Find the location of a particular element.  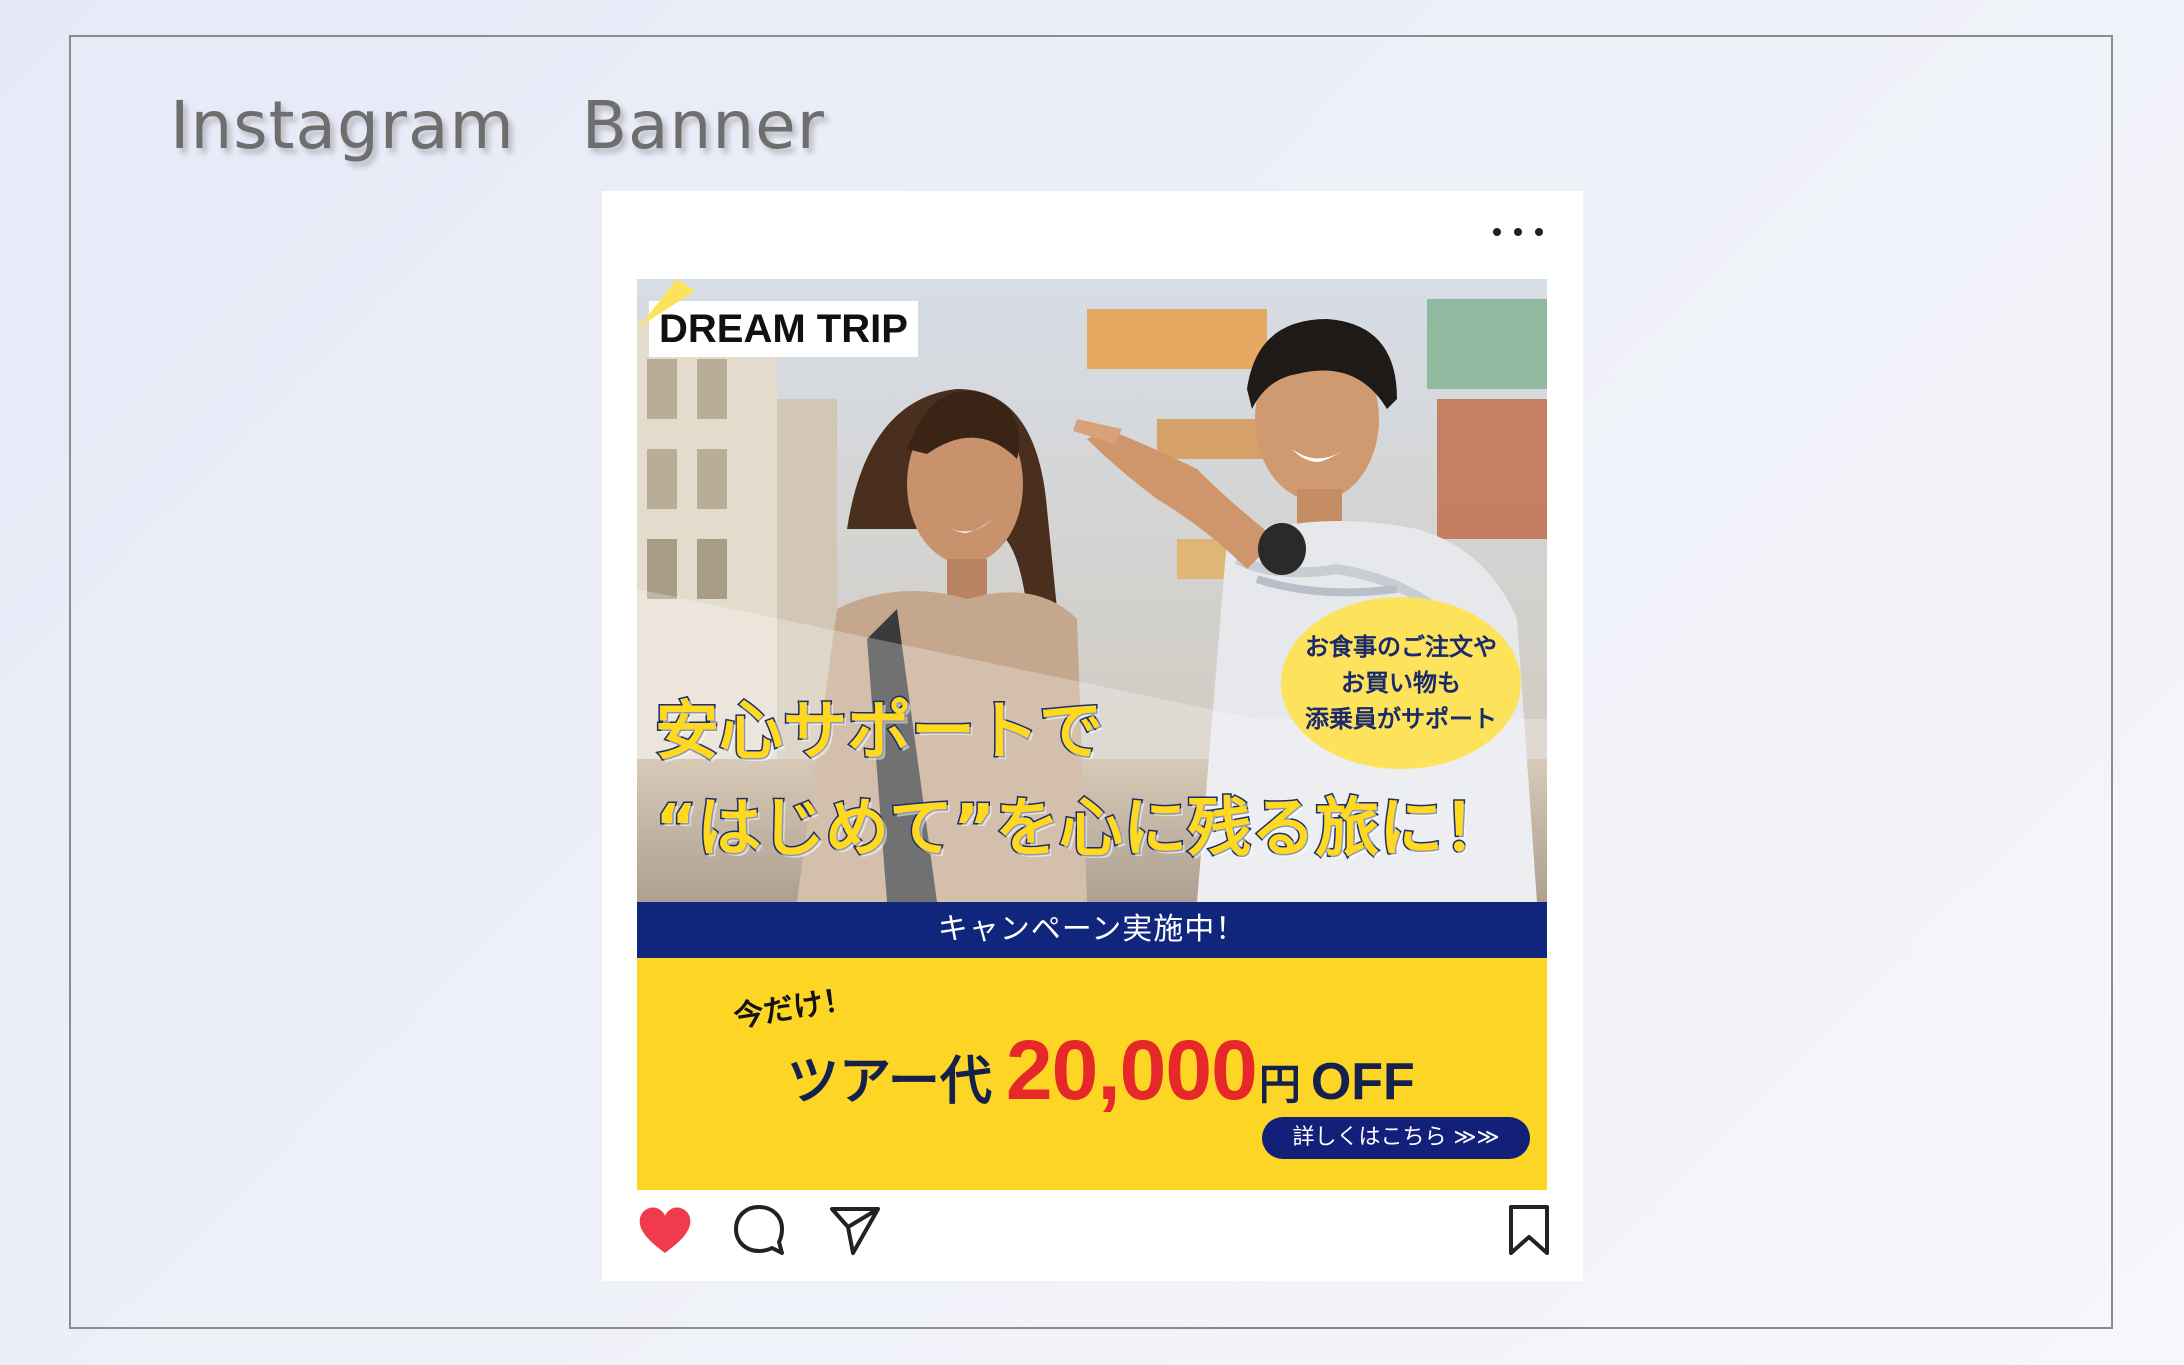

details-button: 詳しくはこちら ≫≫ is located at coordinates (1396, 1138).